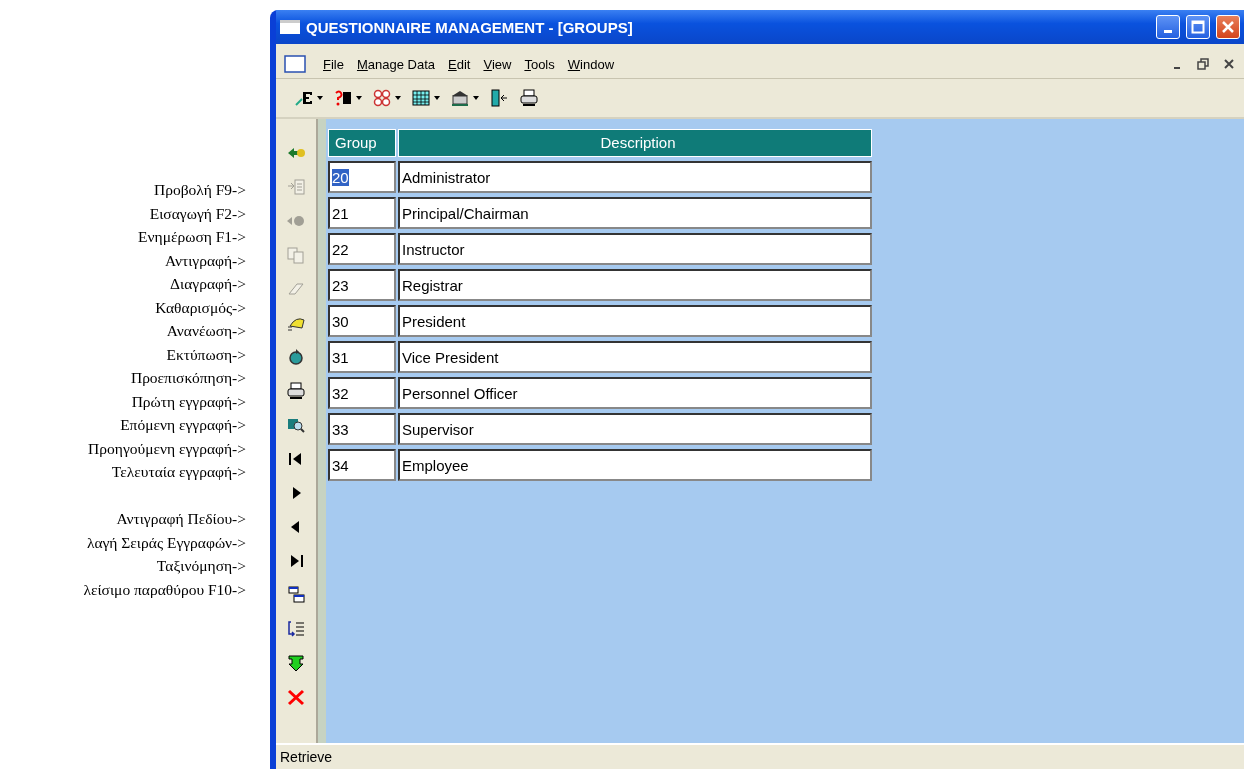 The width and height of the screenshot is (1244, 769). I want to click on shortcut-label: Αντιγραφή->, so click(205, 260).